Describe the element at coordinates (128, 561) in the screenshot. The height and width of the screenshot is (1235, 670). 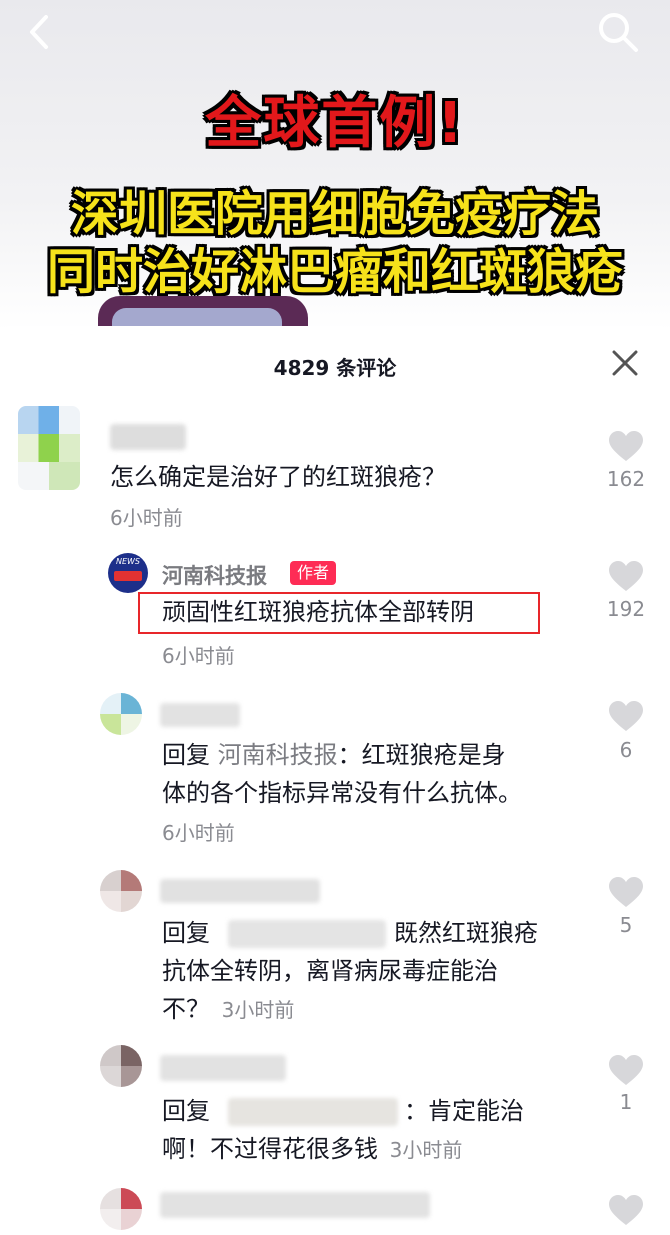
I see `avatar-logo-text: NEWS` at that location.